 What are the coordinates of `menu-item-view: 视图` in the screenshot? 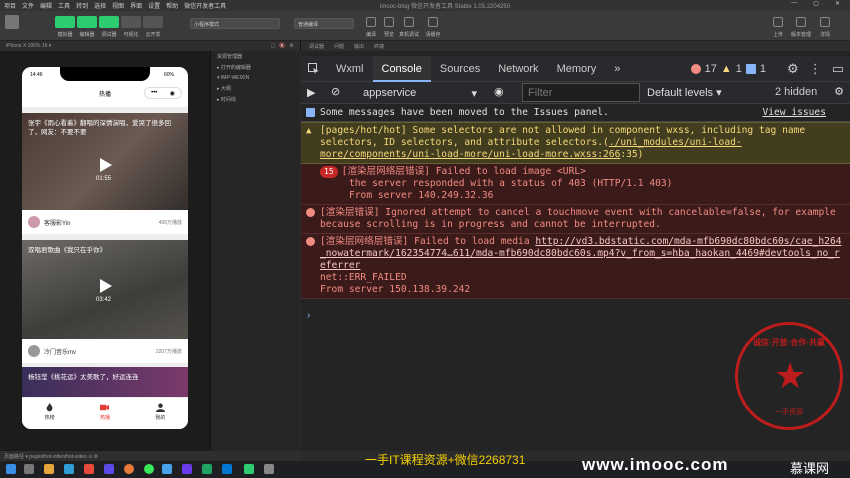 It's located at (118, 5).